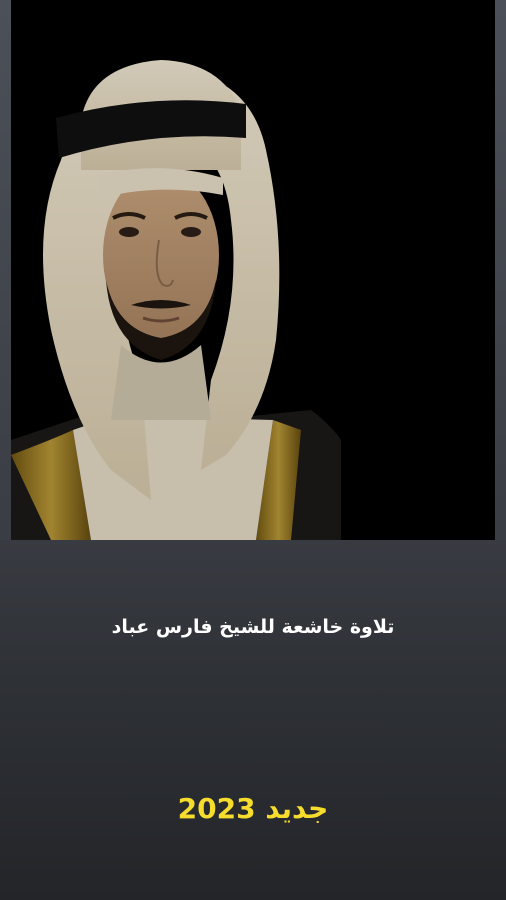 The width and height of the screenshot is (506, 900). Describe the element at coordinates (253, 808) in the screenshot. I see `new-year-label: جديد 2023` at that location.